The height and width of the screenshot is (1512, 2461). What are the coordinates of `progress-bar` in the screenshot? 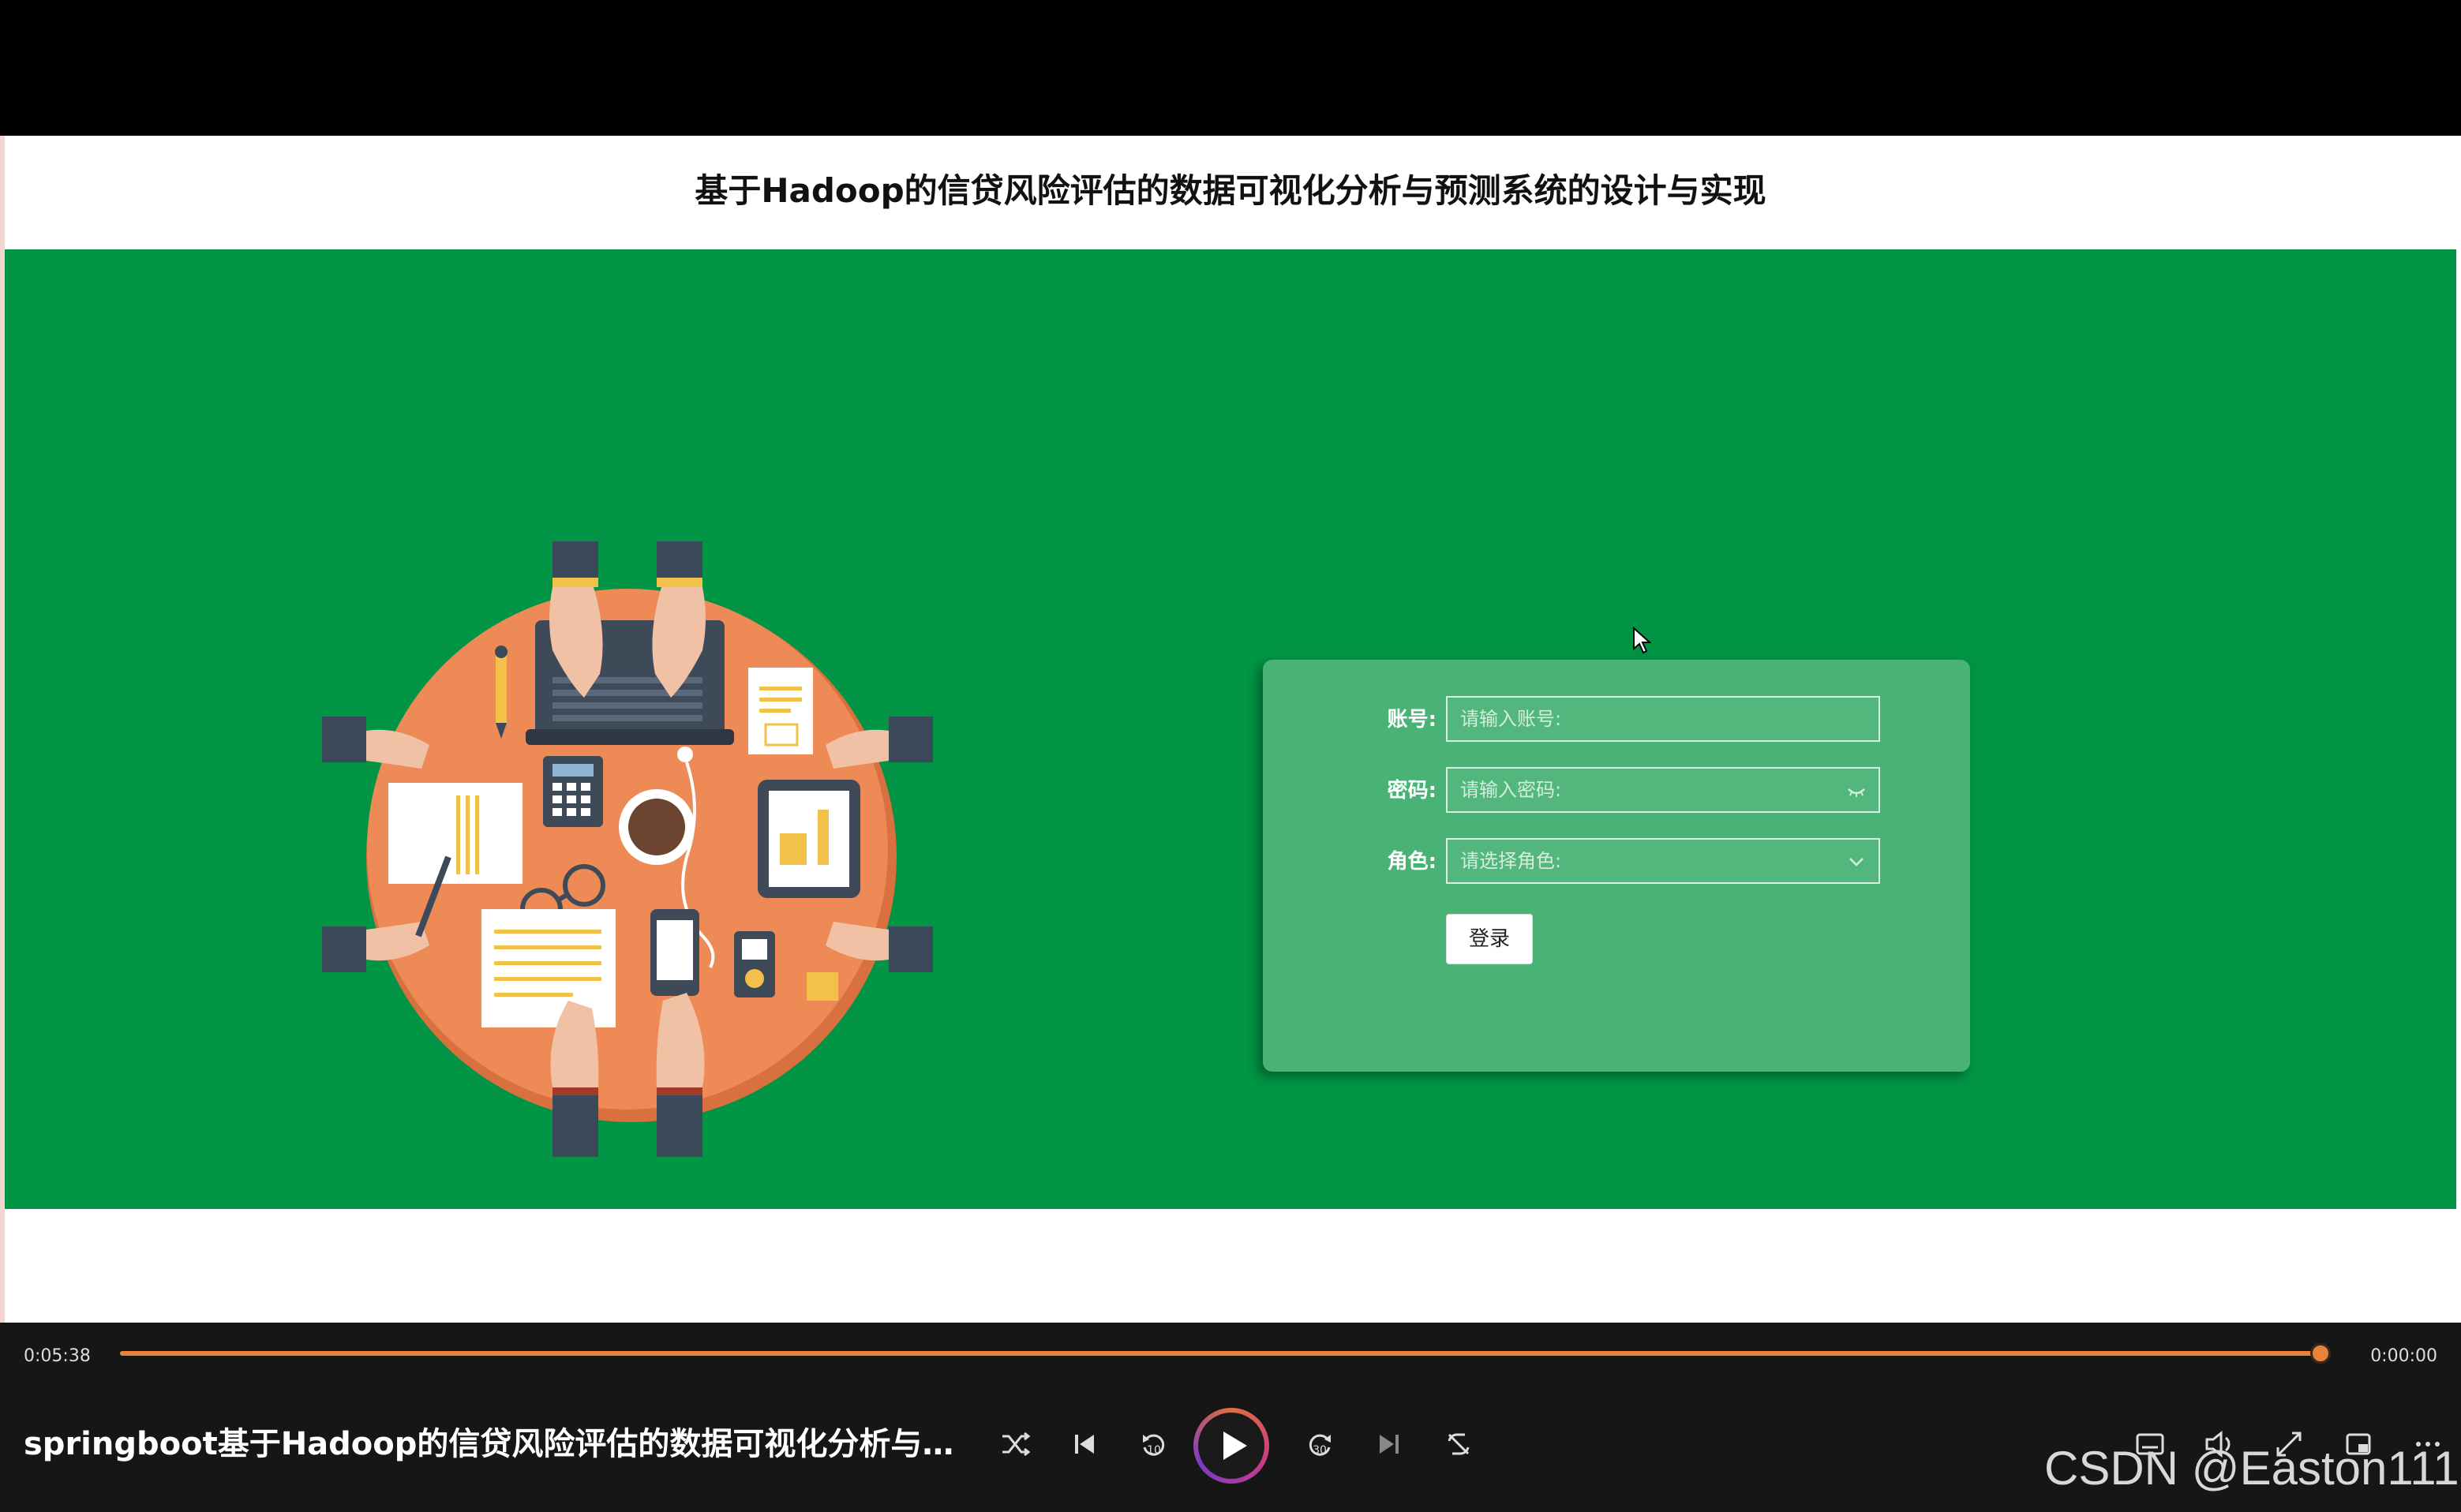 It's located at (1225, 1353).